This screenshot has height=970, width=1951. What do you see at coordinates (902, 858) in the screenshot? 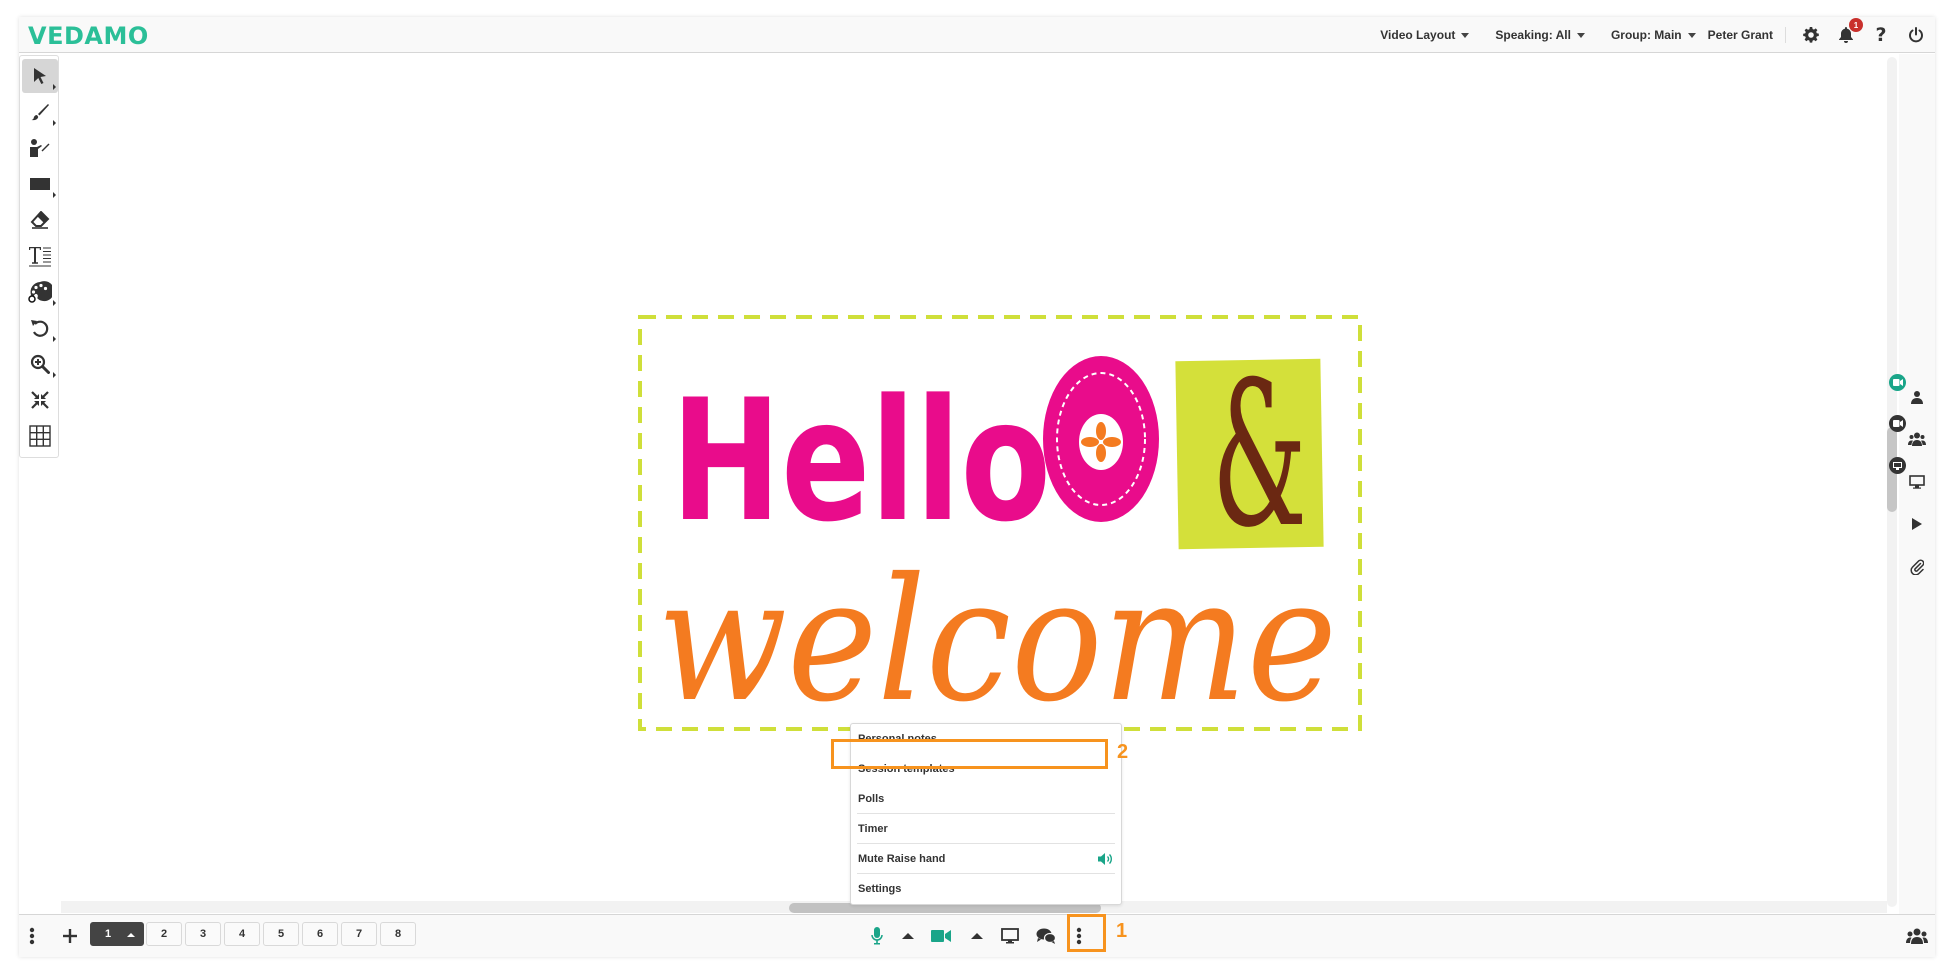
I see `menu-item-label: Mute Raise hand` at bounding box center [902, 858].